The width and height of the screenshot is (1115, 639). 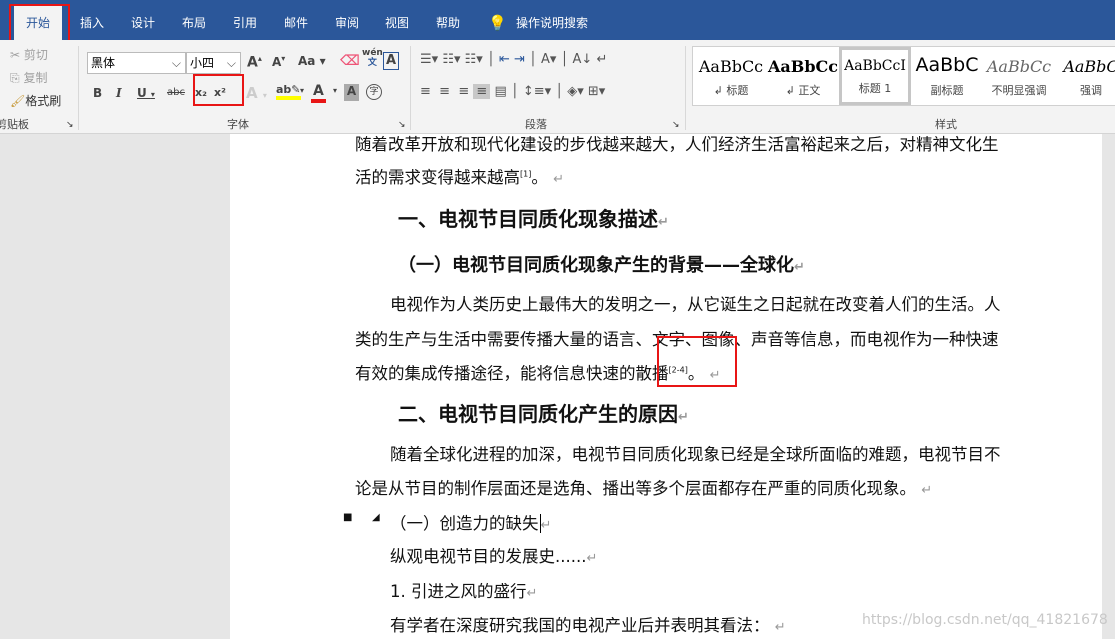 What do you see at coordinates (70, 125) in the screenshot?
I see `clipboard-launcher-icon: ↘` at bounding box center [70, 125].